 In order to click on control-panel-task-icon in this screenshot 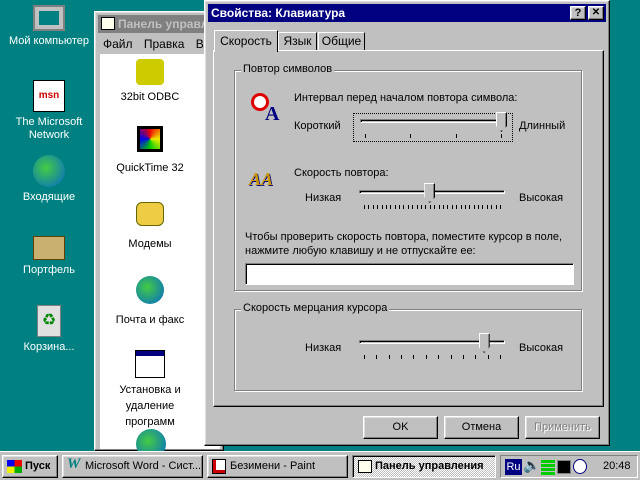, I will do `click(365, 466)`.